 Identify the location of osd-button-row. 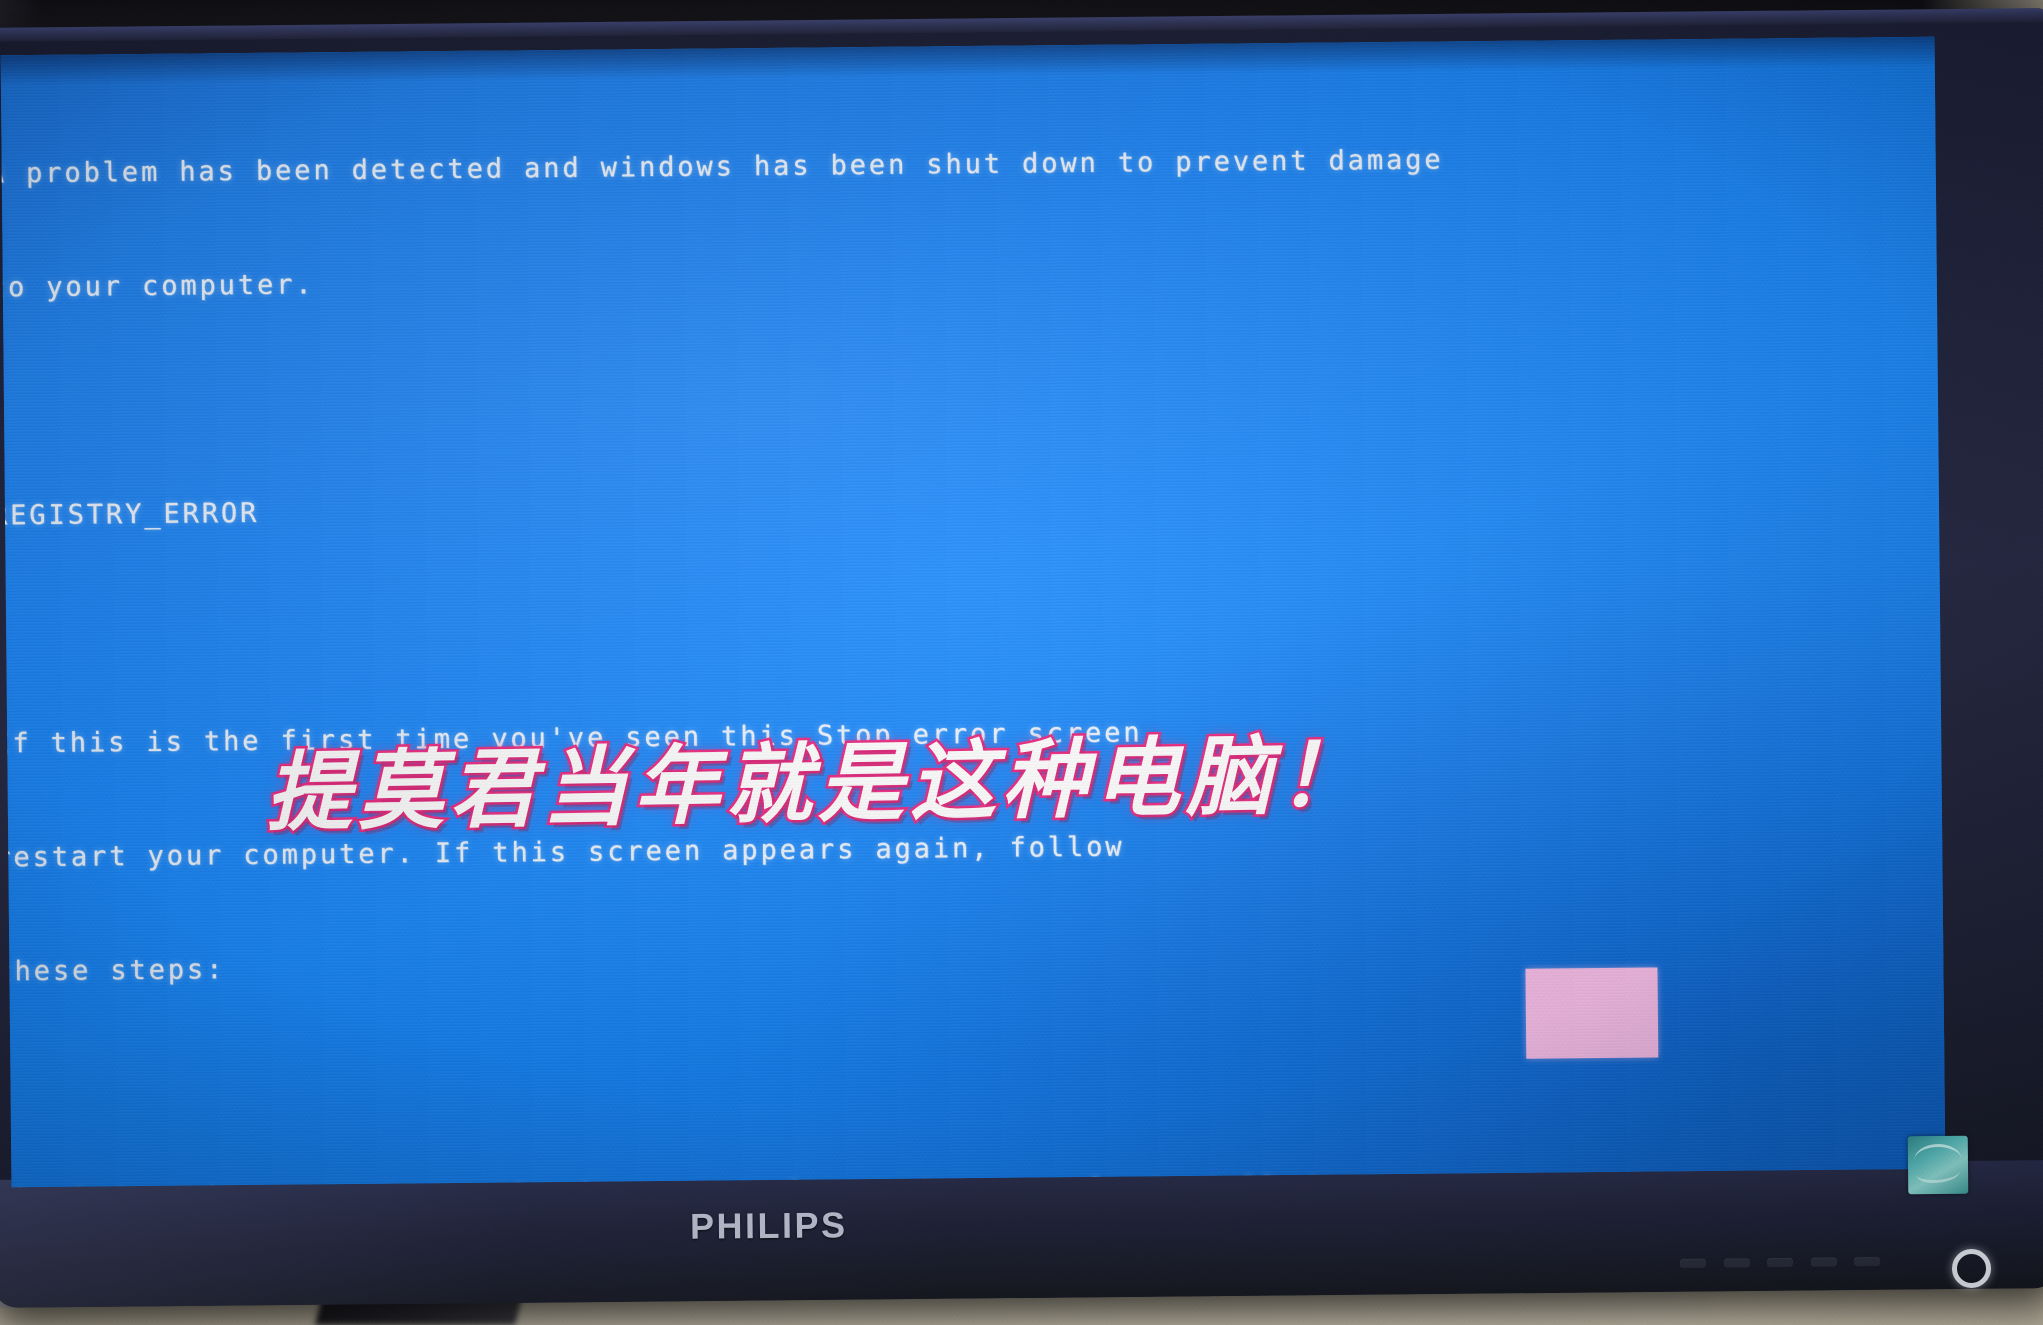
(1779, 1267).